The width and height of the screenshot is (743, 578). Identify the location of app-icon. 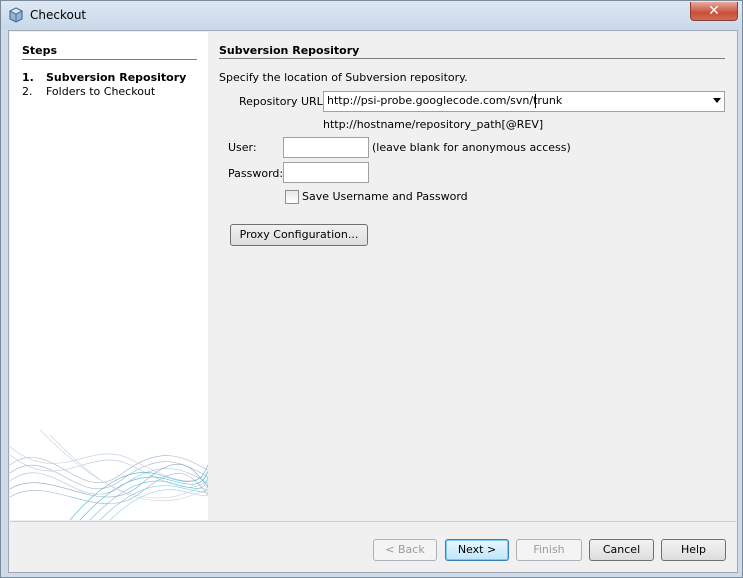
(16, 15).